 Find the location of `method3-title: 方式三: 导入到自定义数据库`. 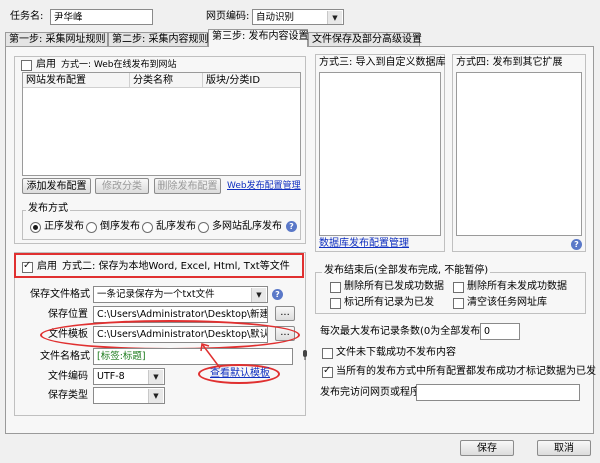

method3-title: 方式三: 导入到自定义数据库 is located at coordinates (382, 62).